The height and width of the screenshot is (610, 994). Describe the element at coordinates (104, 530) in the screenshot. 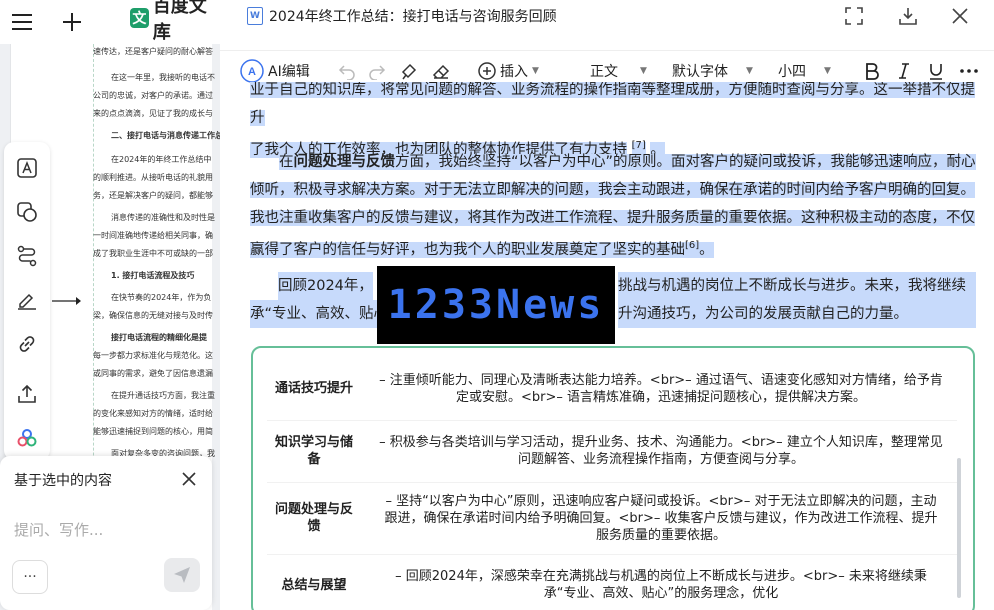

I see `ai-prompt-input` at that location.